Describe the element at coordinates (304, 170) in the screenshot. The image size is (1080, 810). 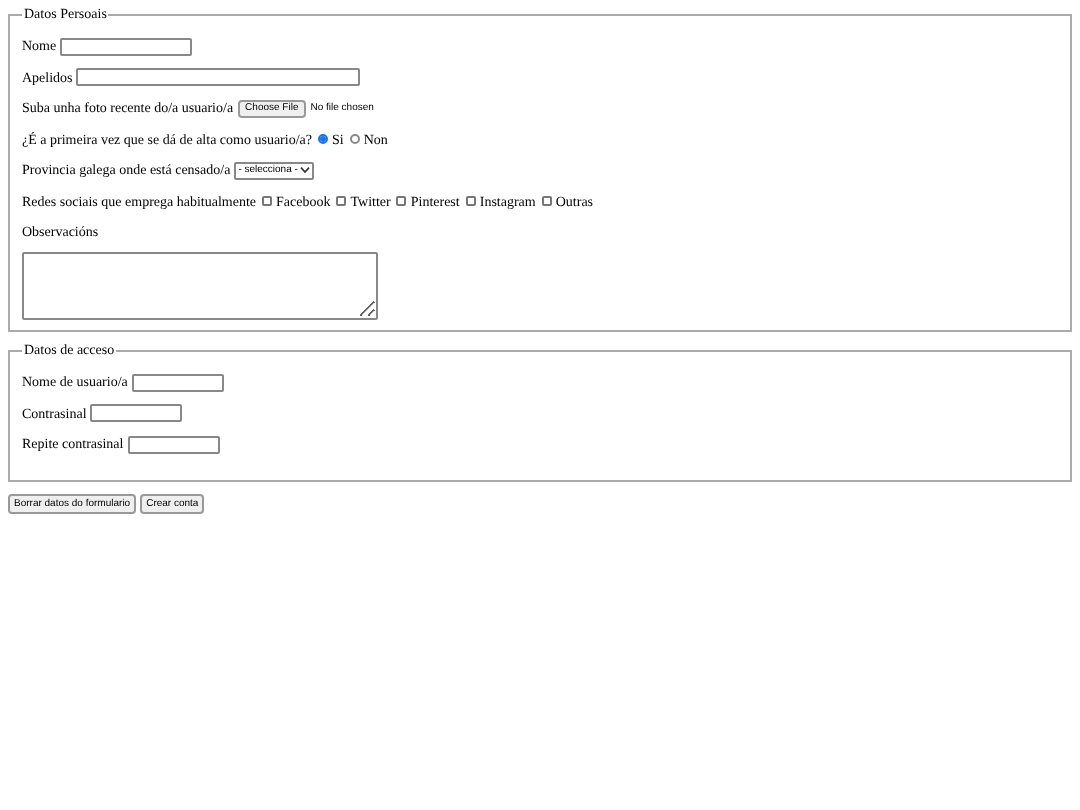
I see `caret-icon` at that location.